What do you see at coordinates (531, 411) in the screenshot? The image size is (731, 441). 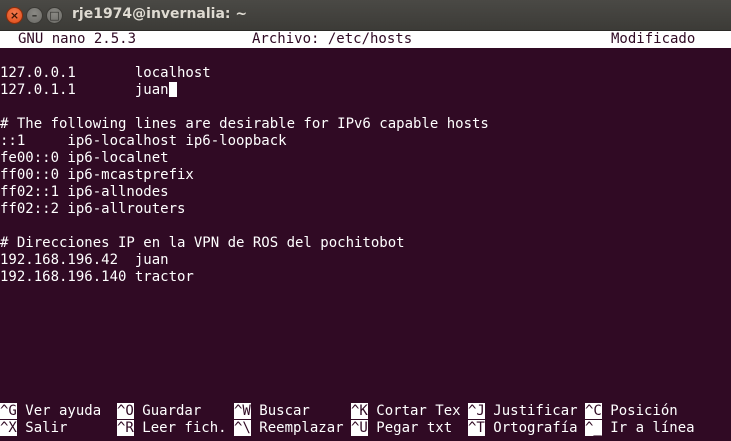 I see `shortcut-label: Justificar` at bounding box center [531, 411].